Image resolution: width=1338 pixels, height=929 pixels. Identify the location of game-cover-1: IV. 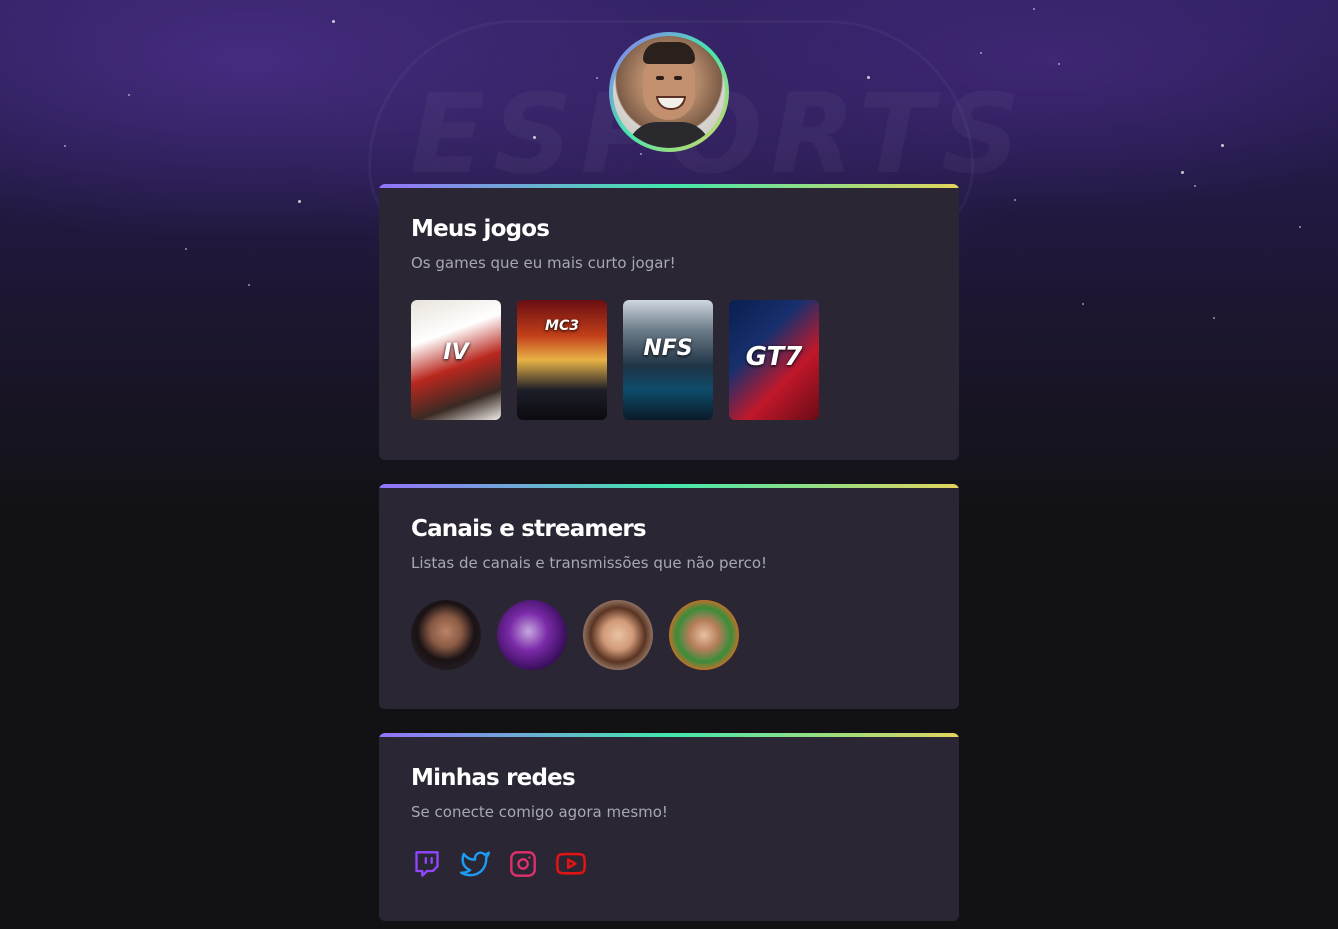
(456, 360).